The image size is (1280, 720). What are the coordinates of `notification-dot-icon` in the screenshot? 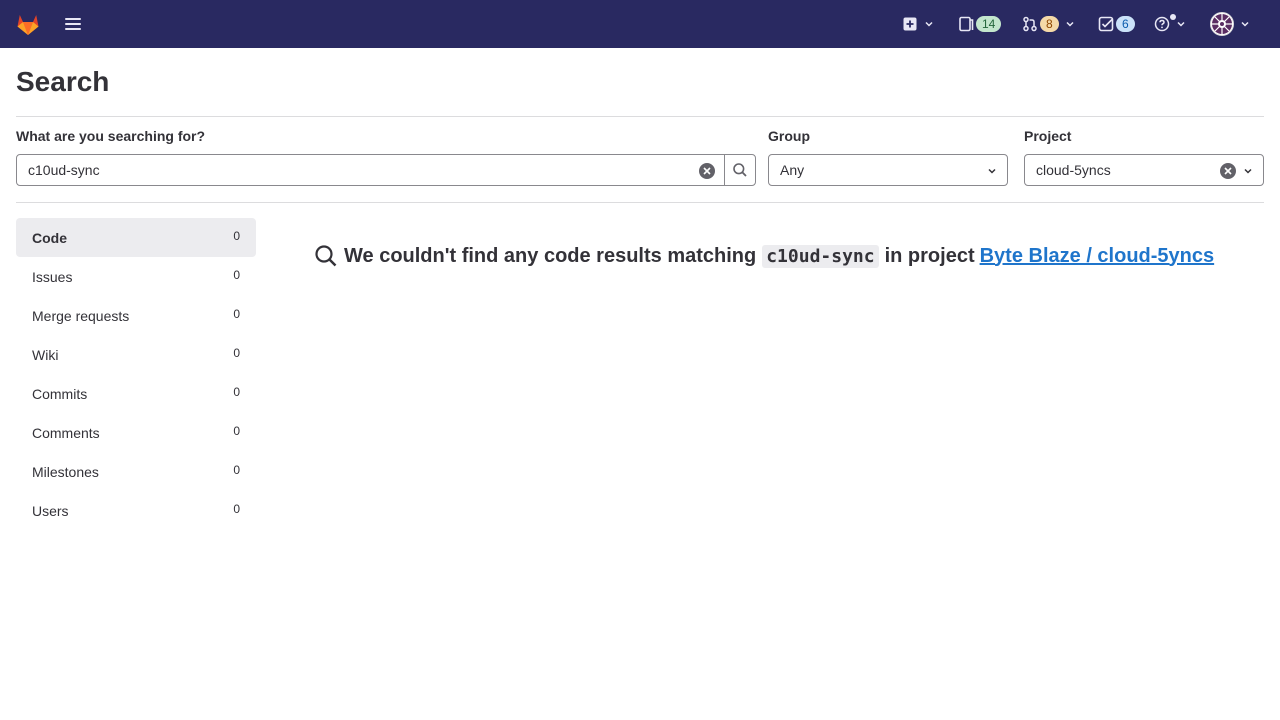 It's located at (1173, 17).